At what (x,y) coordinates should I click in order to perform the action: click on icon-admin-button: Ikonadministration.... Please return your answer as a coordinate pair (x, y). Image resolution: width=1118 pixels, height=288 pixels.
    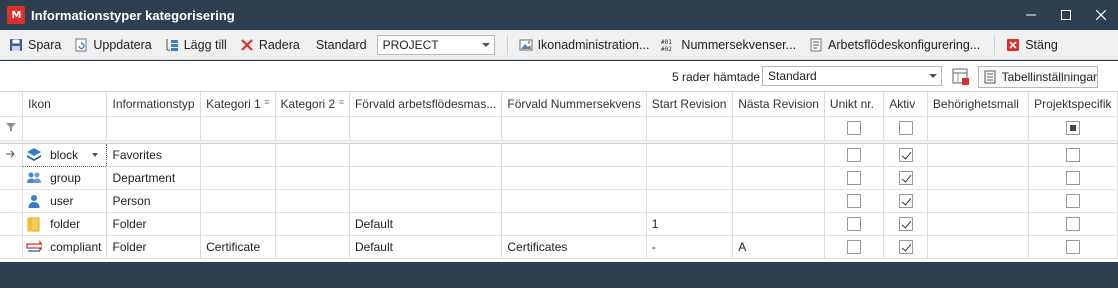
    Looking at the image, I should click on (584, 45).